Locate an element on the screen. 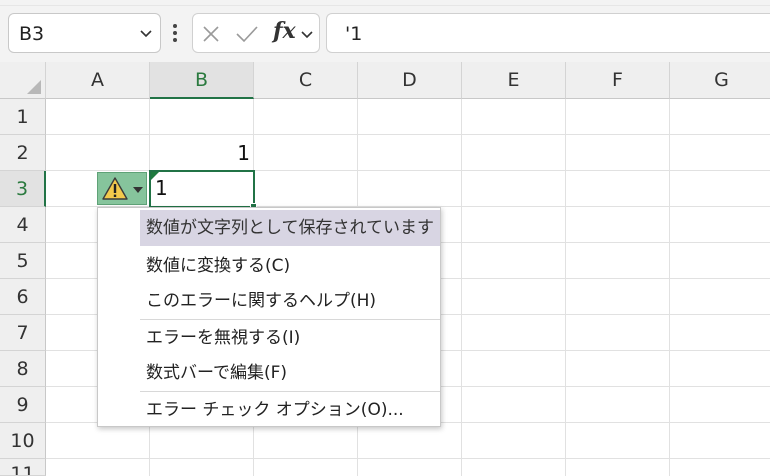  menu-item-convert-to-number: 数値に変換する(C) is located at coordinates (290, 266).